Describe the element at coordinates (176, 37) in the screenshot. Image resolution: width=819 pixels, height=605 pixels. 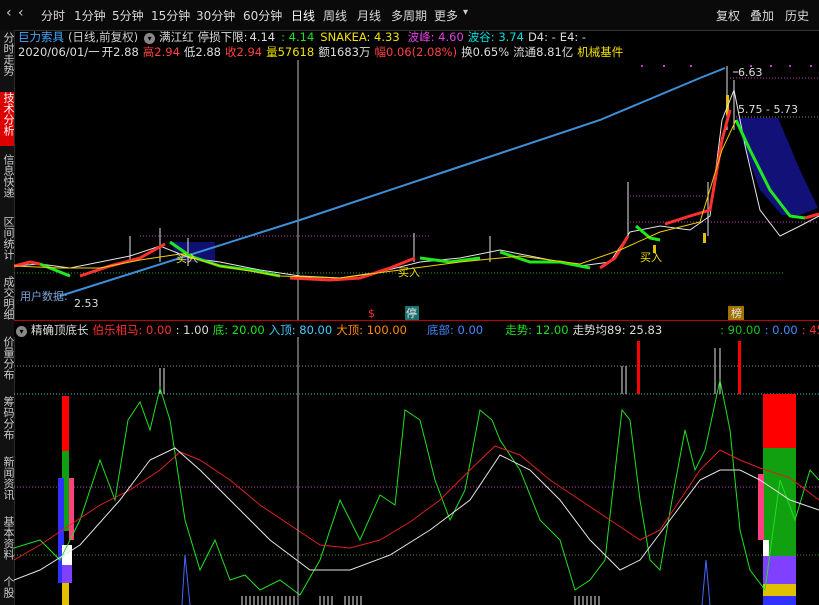
I see `indicator-name: 满江红` at that location.